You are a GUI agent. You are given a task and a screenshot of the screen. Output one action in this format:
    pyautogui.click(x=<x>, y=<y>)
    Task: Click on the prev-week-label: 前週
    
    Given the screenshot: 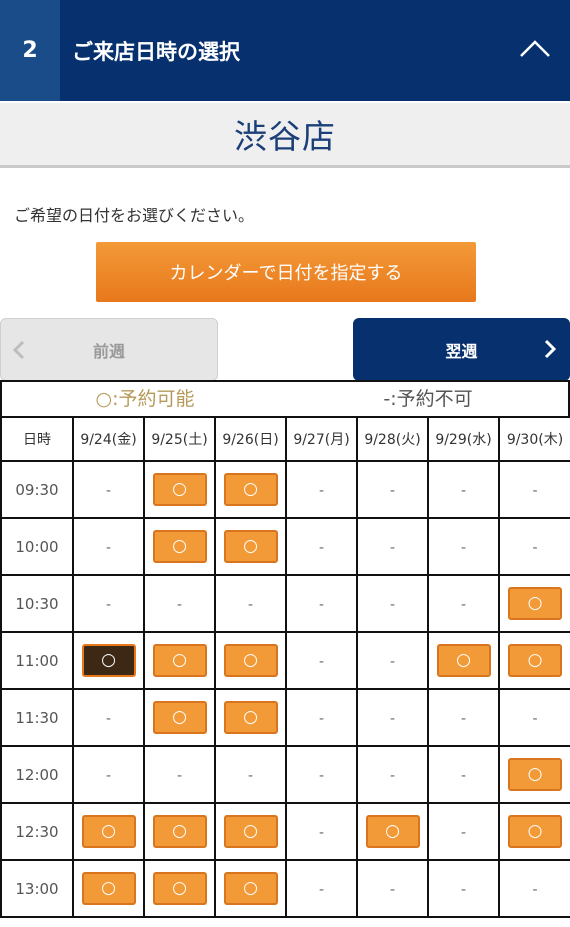 What is the action you would take?
    pyautogui.click(x=108, y=351)
    